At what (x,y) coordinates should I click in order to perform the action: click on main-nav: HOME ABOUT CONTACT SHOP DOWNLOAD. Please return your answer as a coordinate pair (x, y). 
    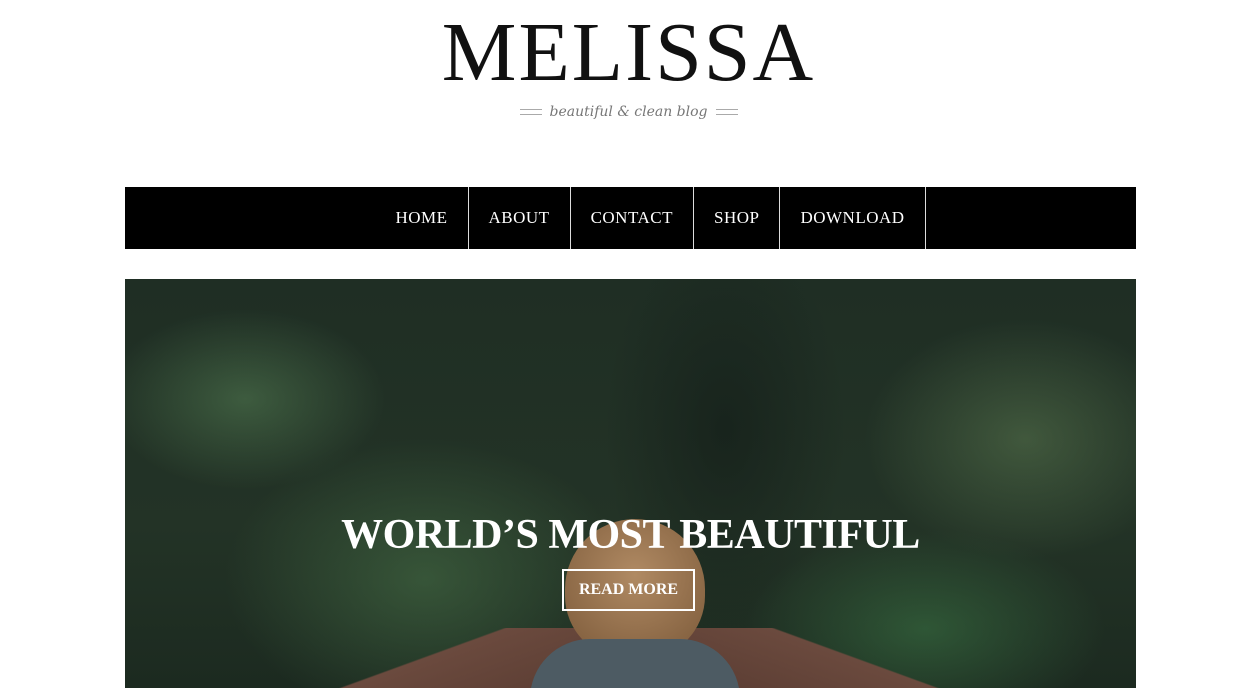
    Looking at the image, I should click on (630, 218).